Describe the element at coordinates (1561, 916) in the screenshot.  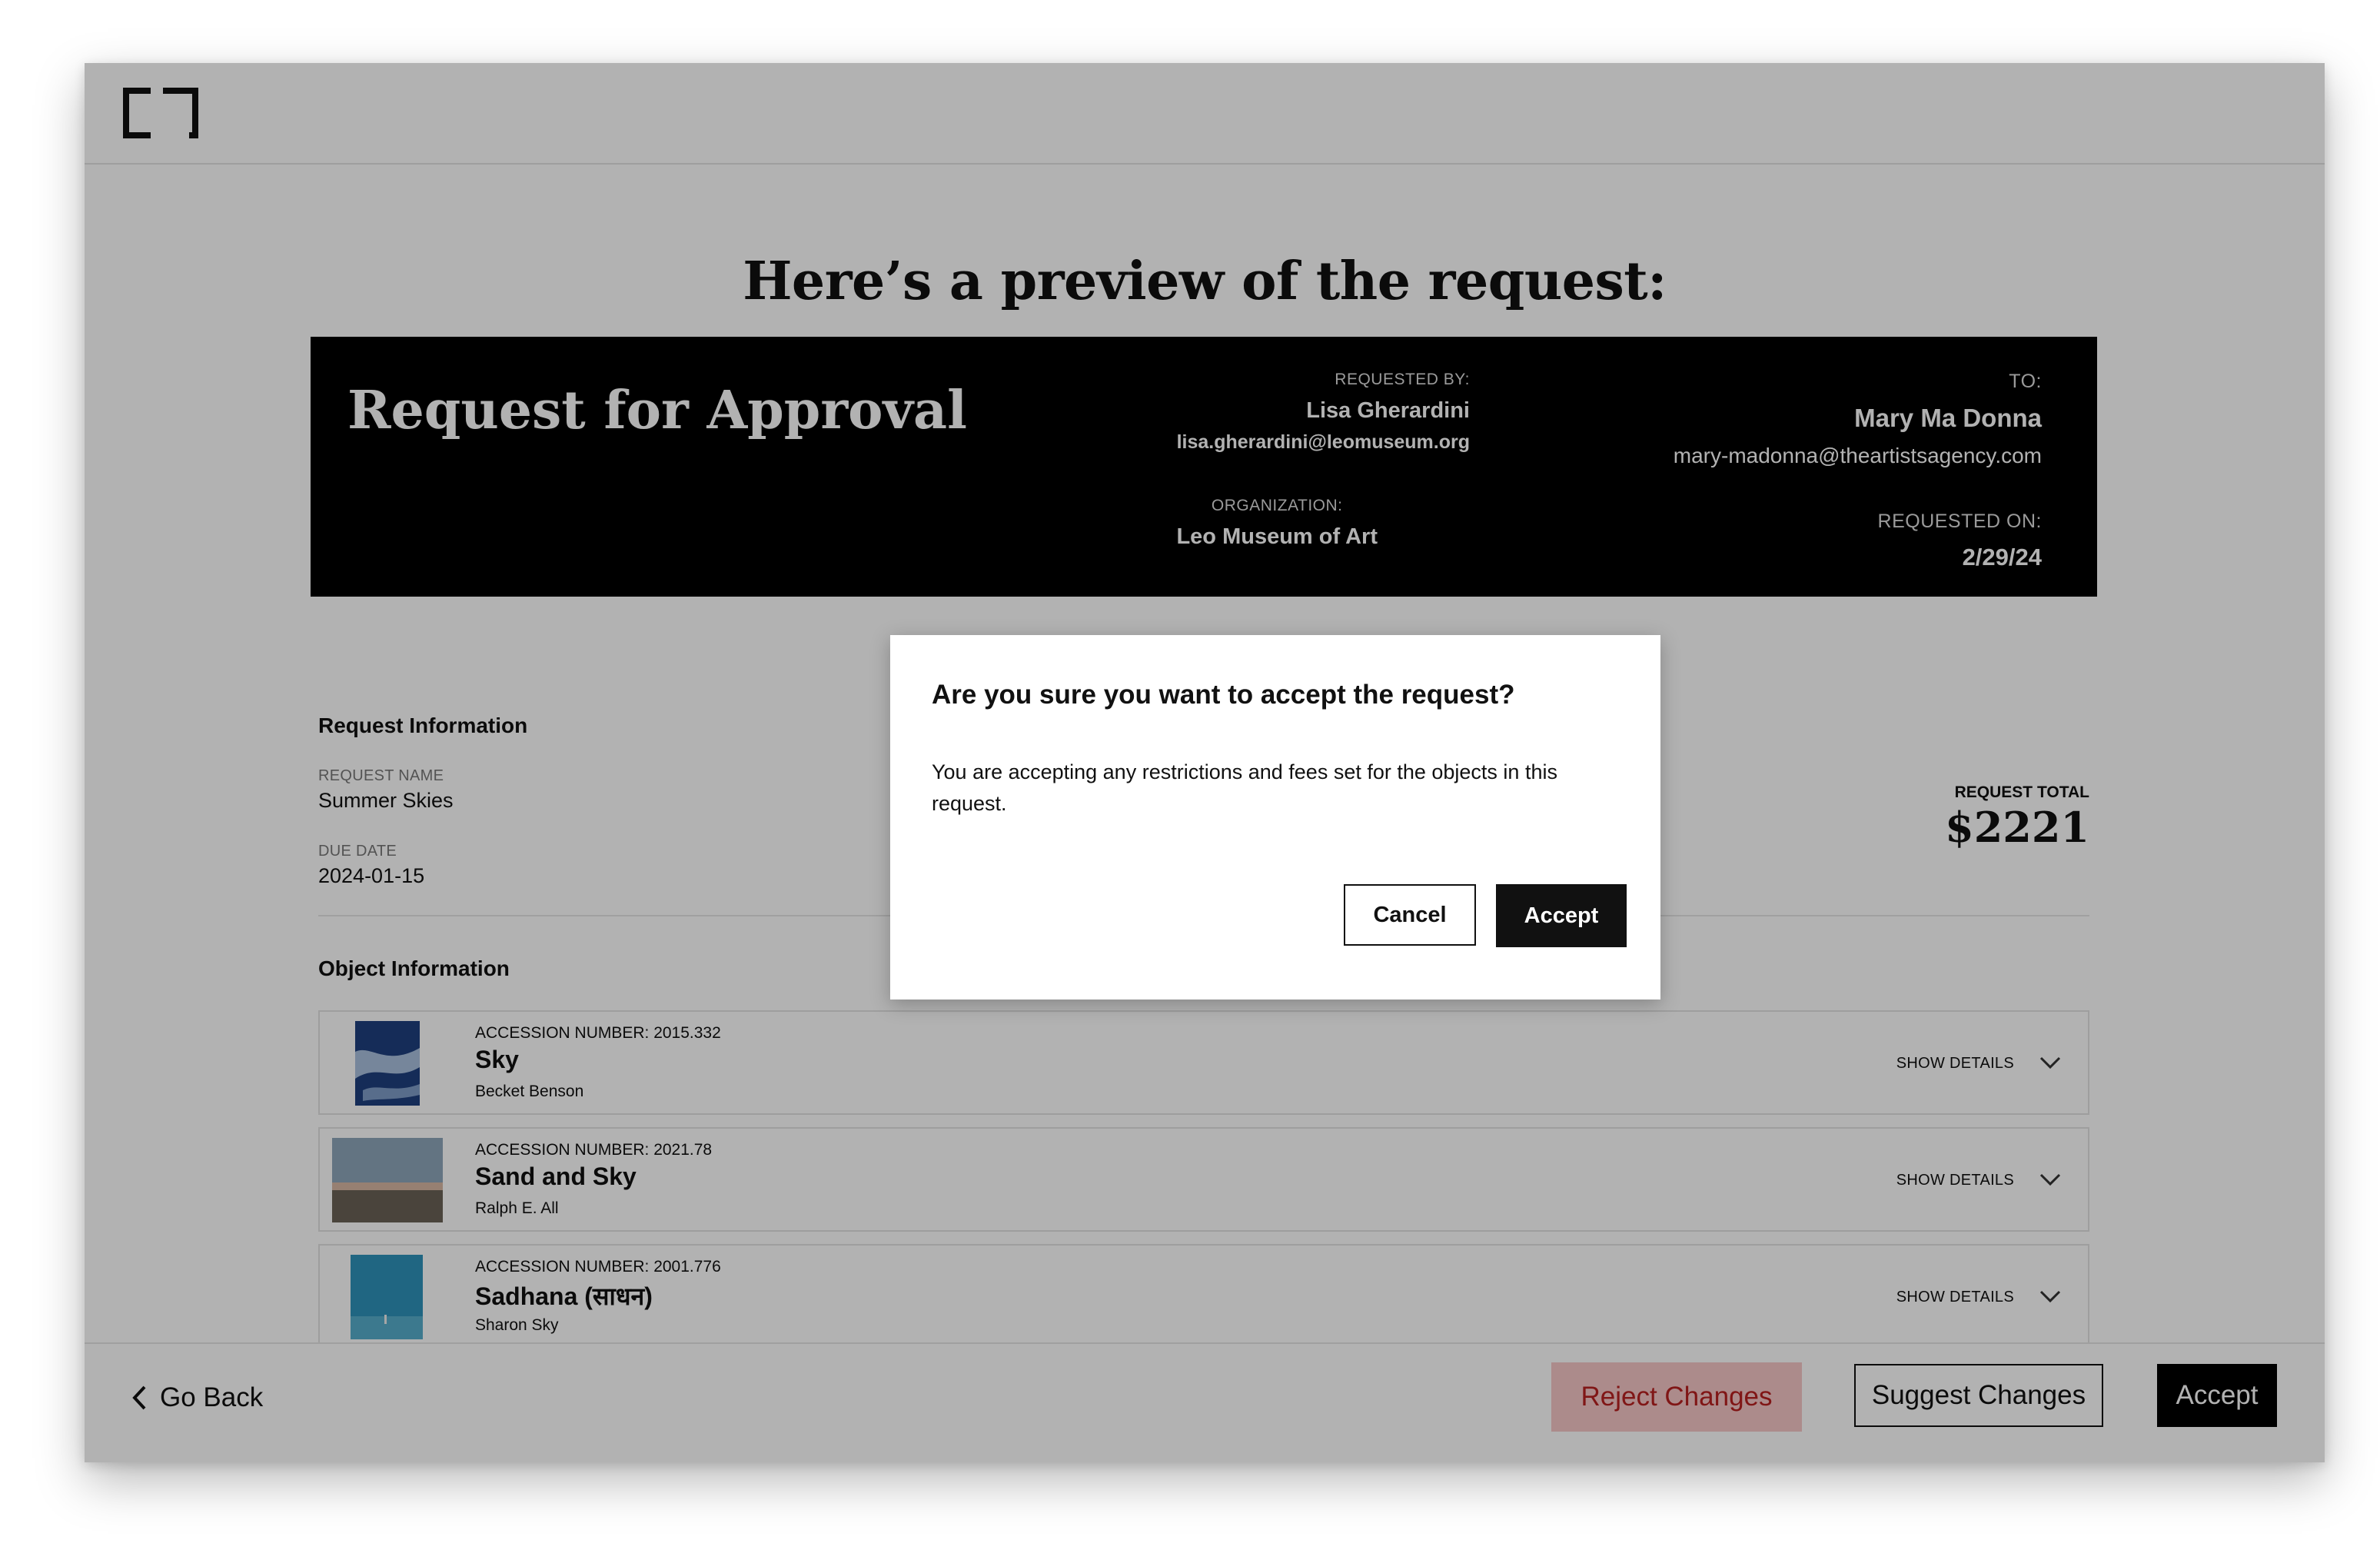
I see `dialog-accept-button: Accept` at that location.